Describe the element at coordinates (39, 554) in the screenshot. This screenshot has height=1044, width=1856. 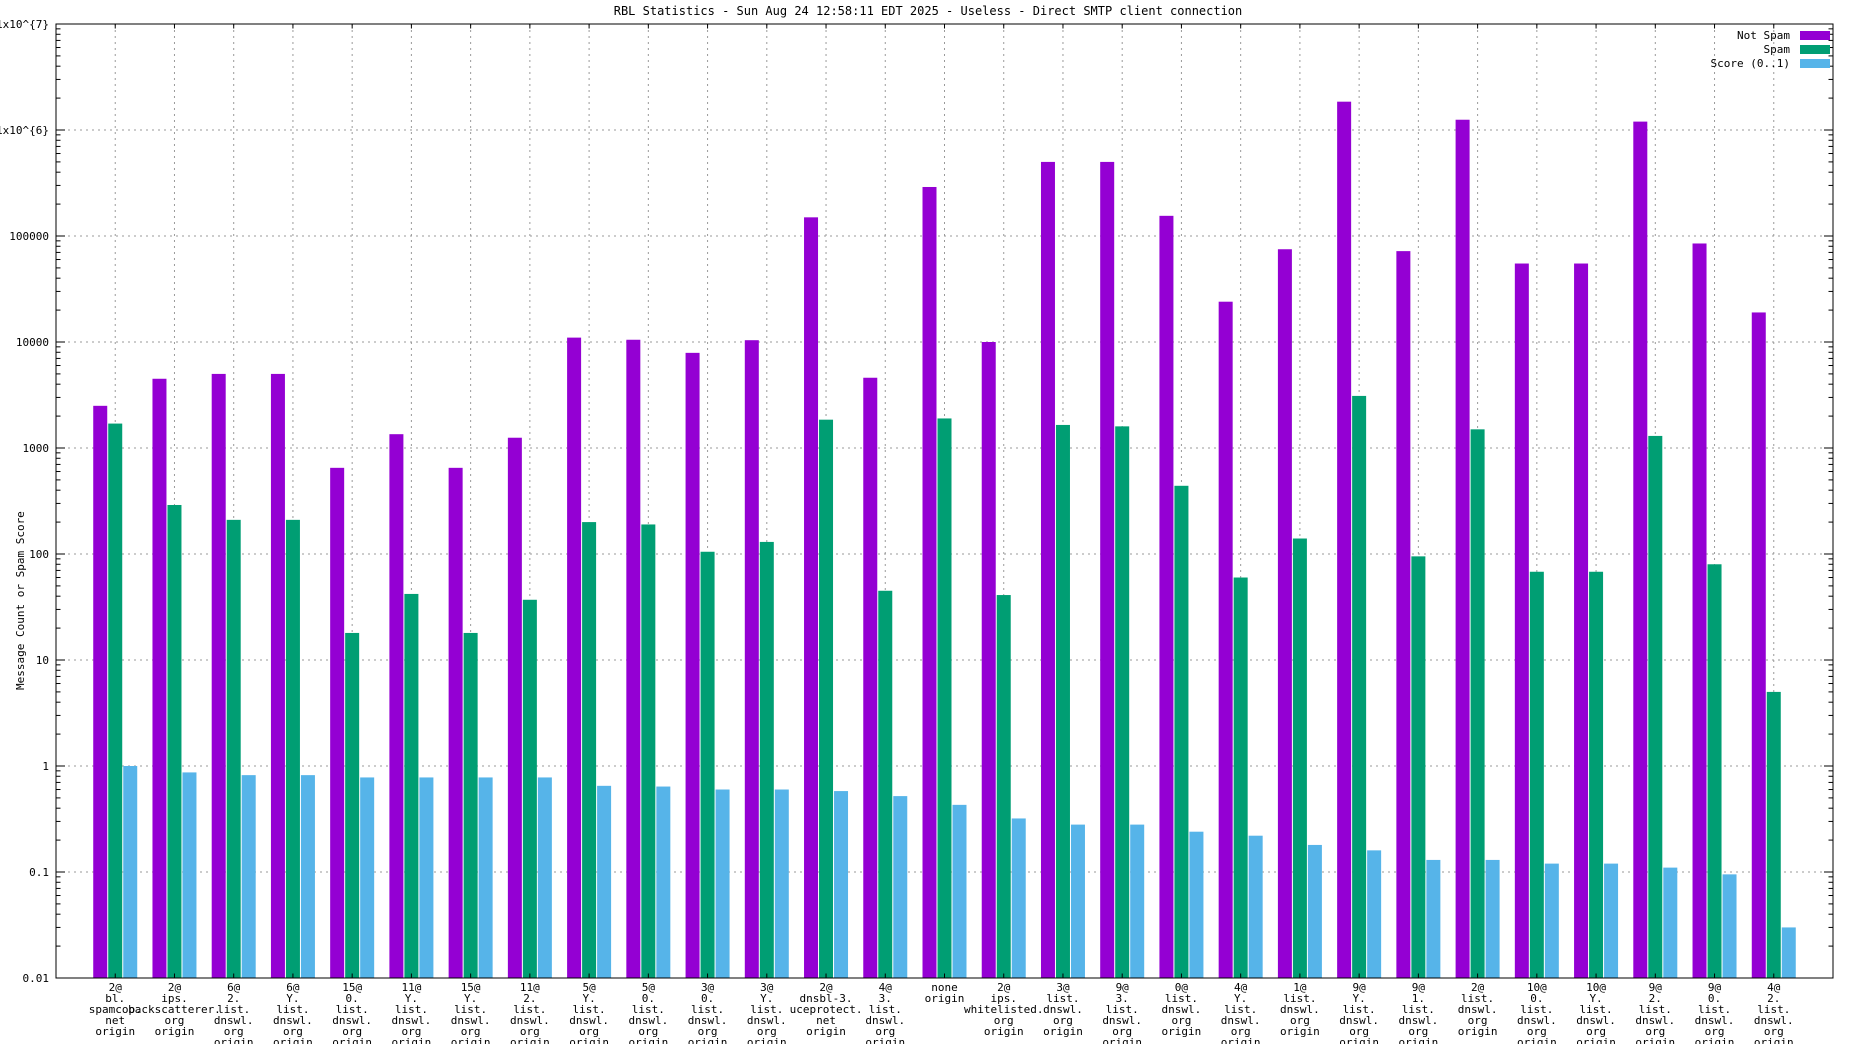
I see `y-tick-label: 100` at that location.